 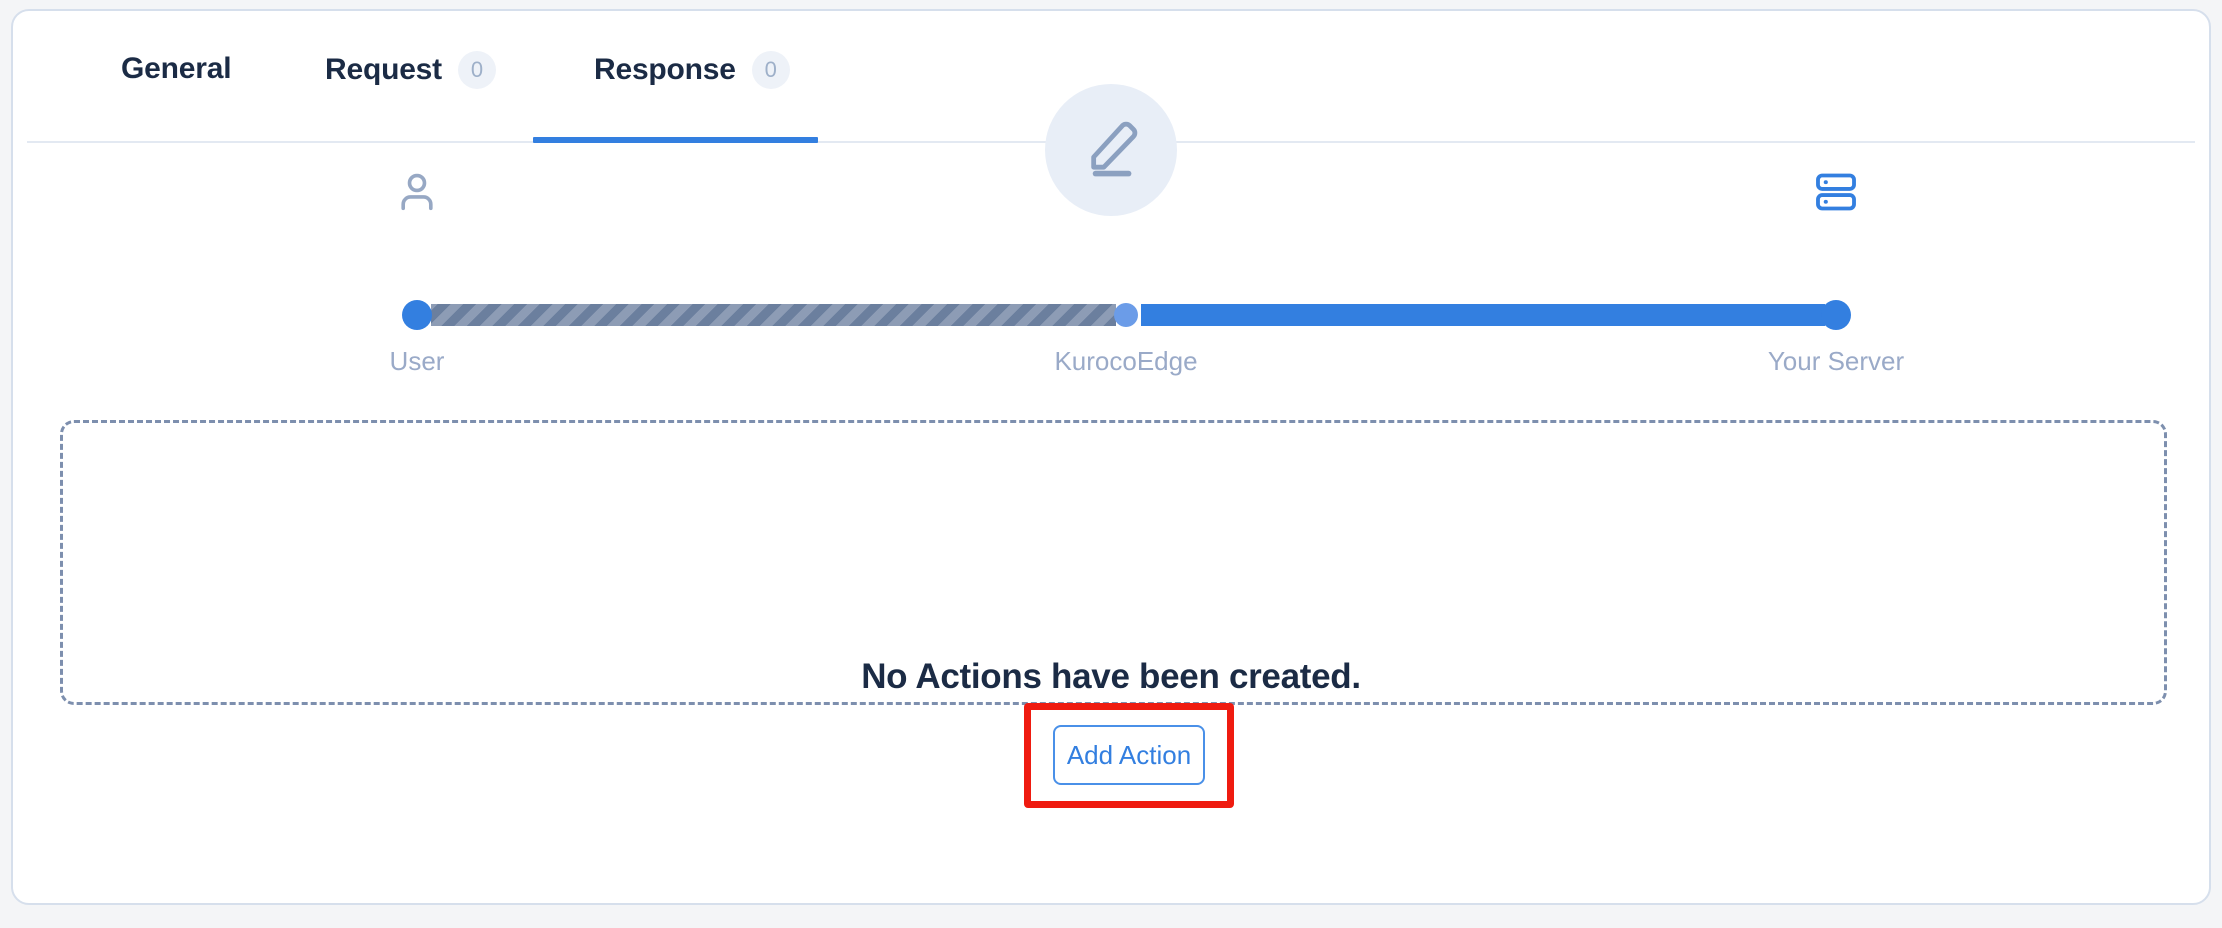 I want to click on flow-label-kurocoedge: KurocoEdge, so click(x=1126, y=361).